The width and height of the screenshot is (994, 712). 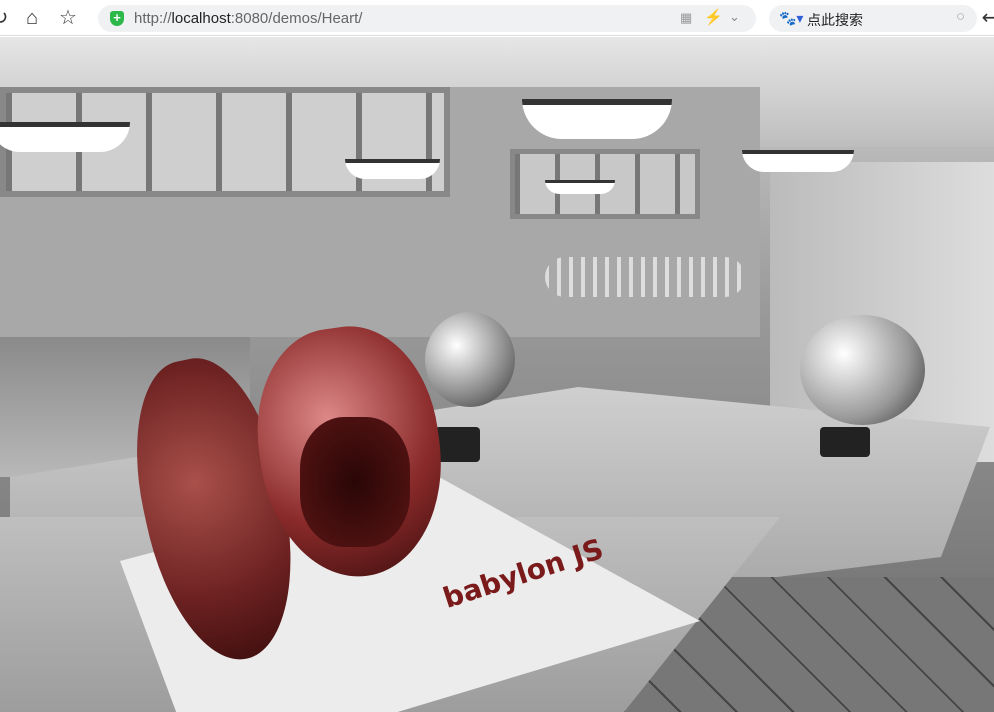 What do you see at coordinates (686, 18) in the screenshot?
I see `qr-code-icon: ▦` at bounding box center [686, 18].